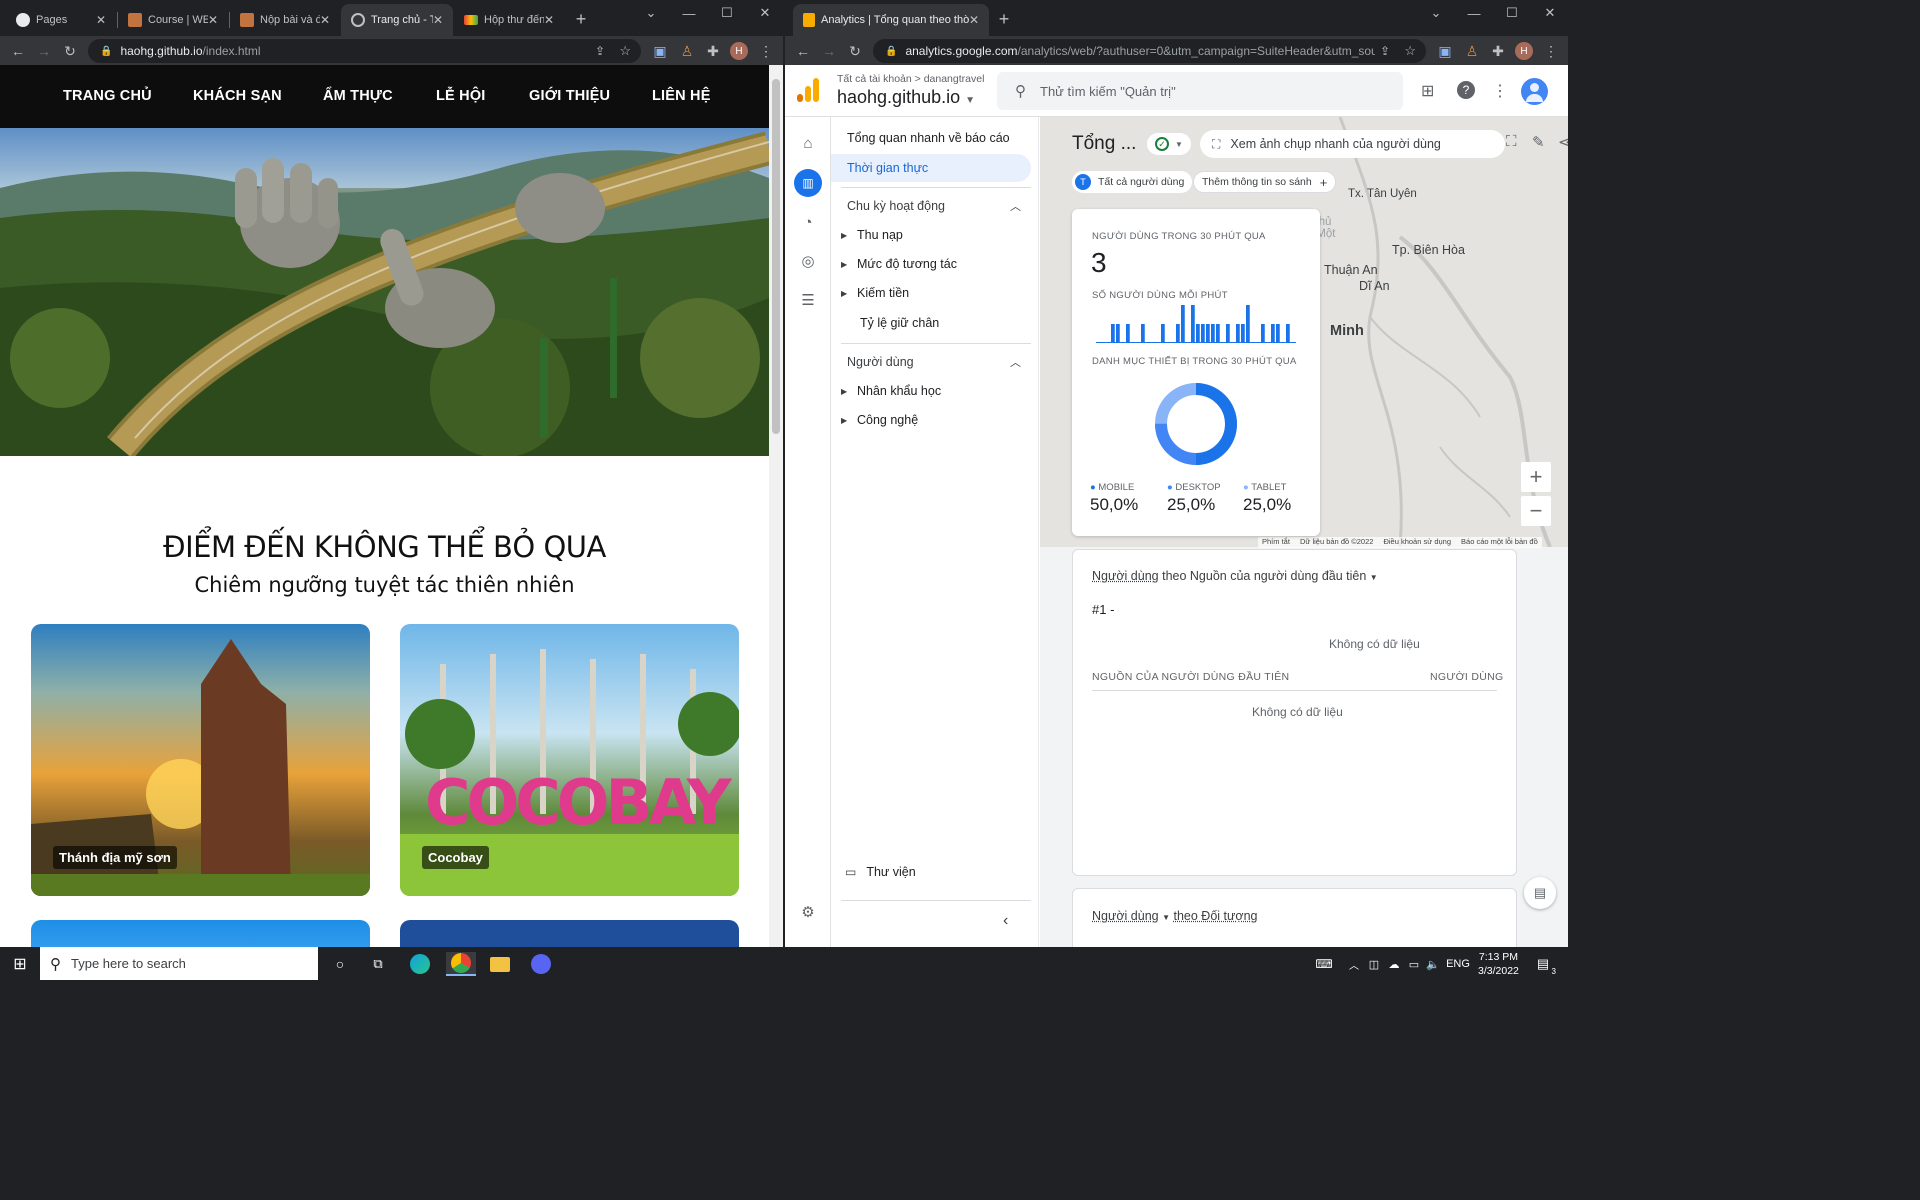  I want to click on help-icon: ?, so click(1466, 90).